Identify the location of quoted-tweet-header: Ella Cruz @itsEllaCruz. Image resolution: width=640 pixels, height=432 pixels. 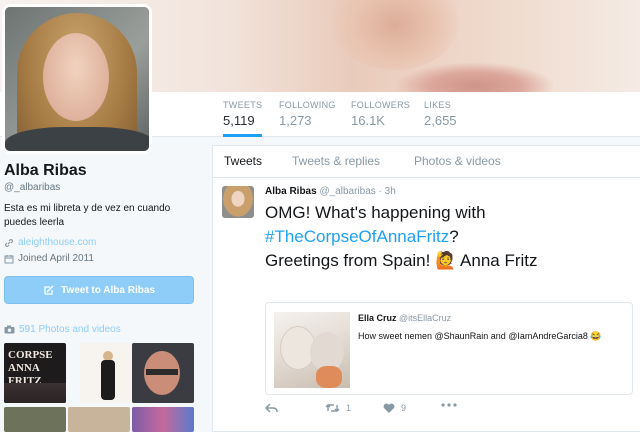
(404, 318).